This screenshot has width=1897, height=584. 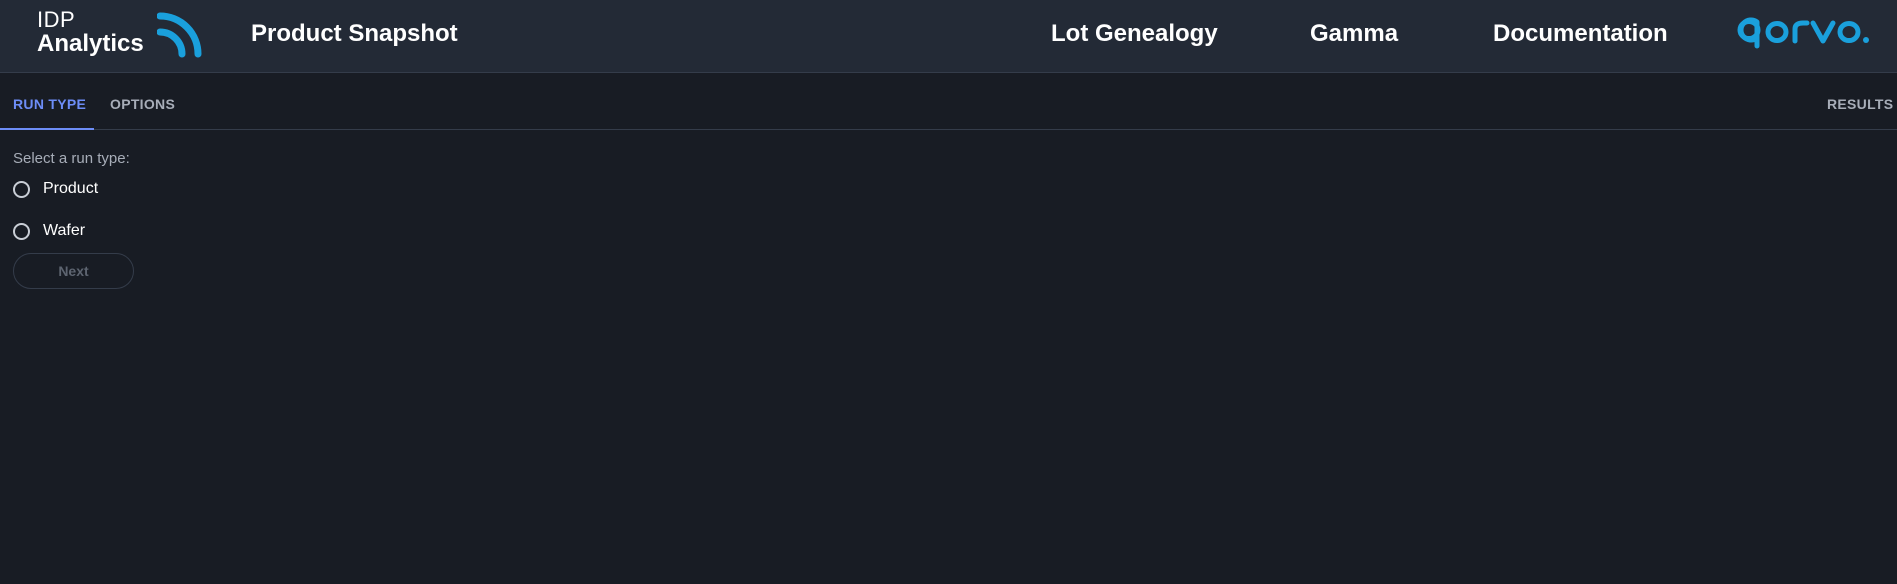 I want to click on nav-documentation: Documentation, so click(x=1580, y=34).